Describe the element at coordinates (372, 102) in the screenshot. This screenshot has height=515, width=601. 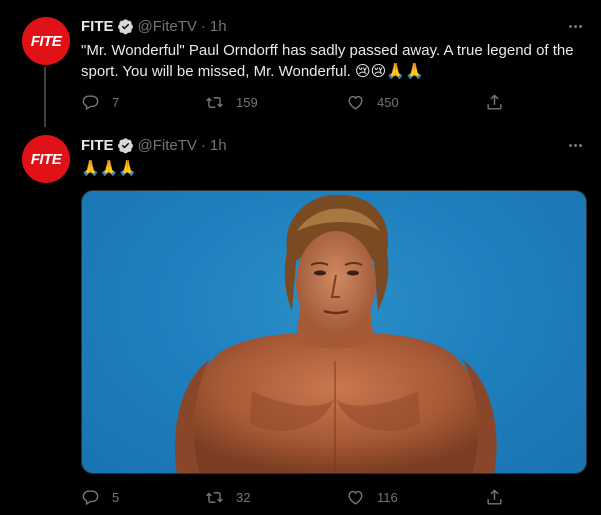
I see `like-button: 450` at that location.